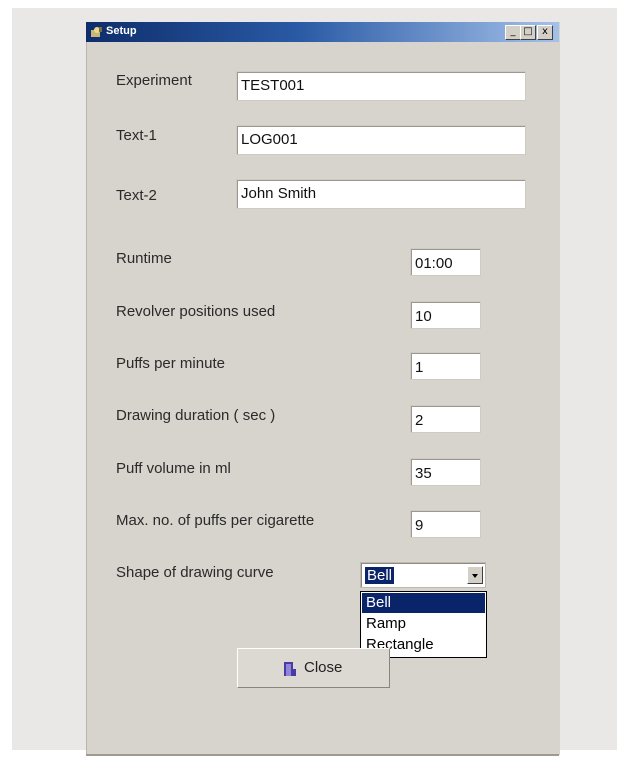 The height and width of the screenshot is (758, 630). What do you see at coordinates (445, 419) in the screenshot?
I see `drawing-duration-input: 2` at bounding box center [445, 419].